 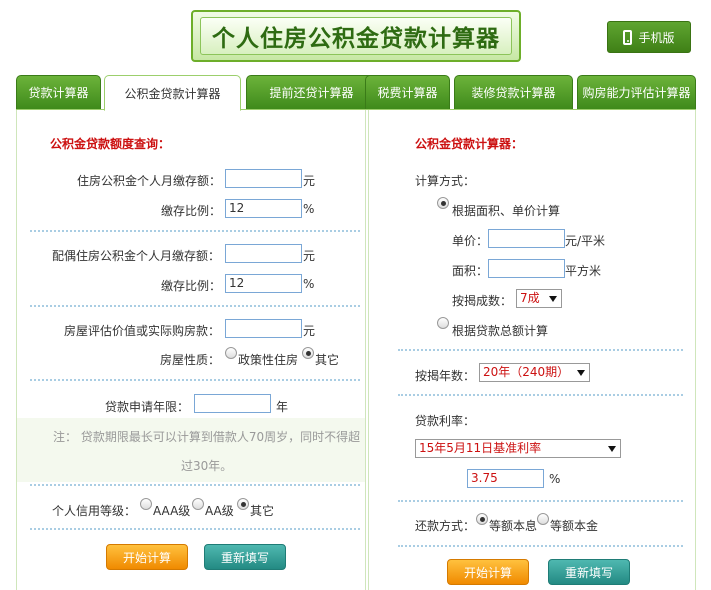 What do you see at coordinates (526, 372) in the screenshot?
I see `mortgage-years-value: 20年（240期）` at bounding box center [526, 372].